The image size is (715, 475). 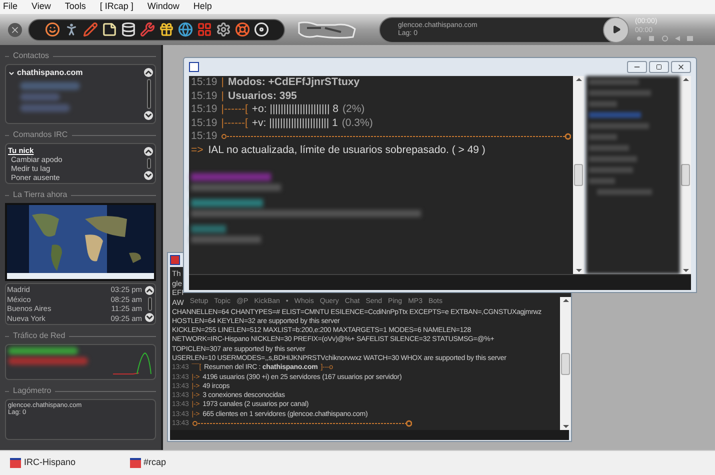 I want to click on network-name: chathispano.com, so click(x=50, y=73).